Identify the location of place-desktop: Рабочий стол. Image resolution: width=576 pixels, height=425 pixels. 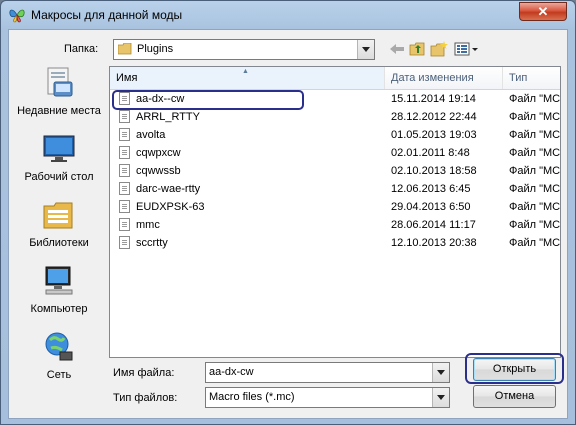
(59, 158).